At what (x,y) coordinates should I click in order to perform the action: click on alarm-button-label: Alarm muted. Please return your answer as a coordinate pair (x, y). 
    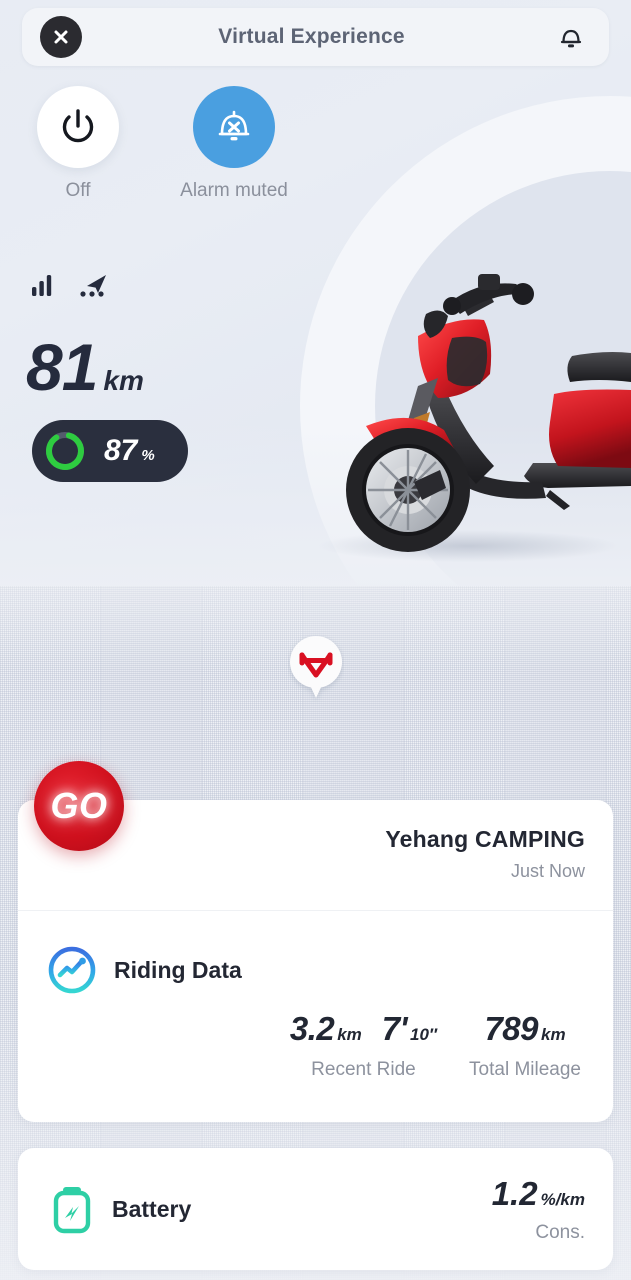
    Looking at the image, I should click on (234, 190).